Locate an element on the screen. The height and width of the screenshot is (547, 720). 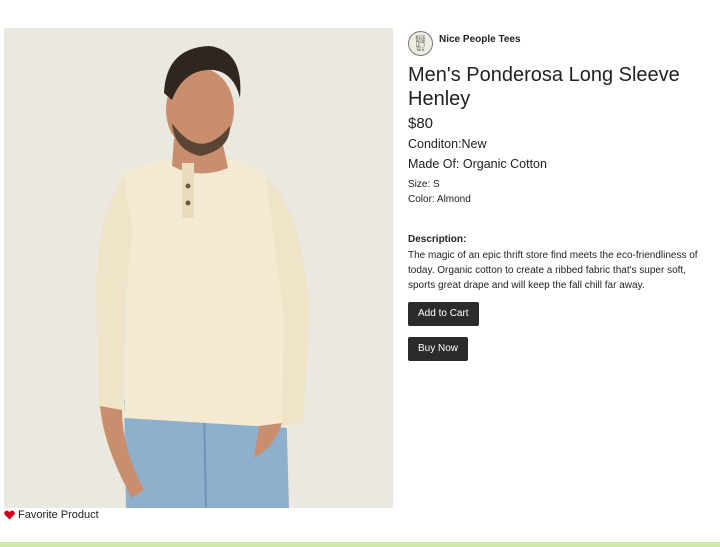
seller-avatar: NICE PEOPLE TEES is located at coordinates (420, 43).